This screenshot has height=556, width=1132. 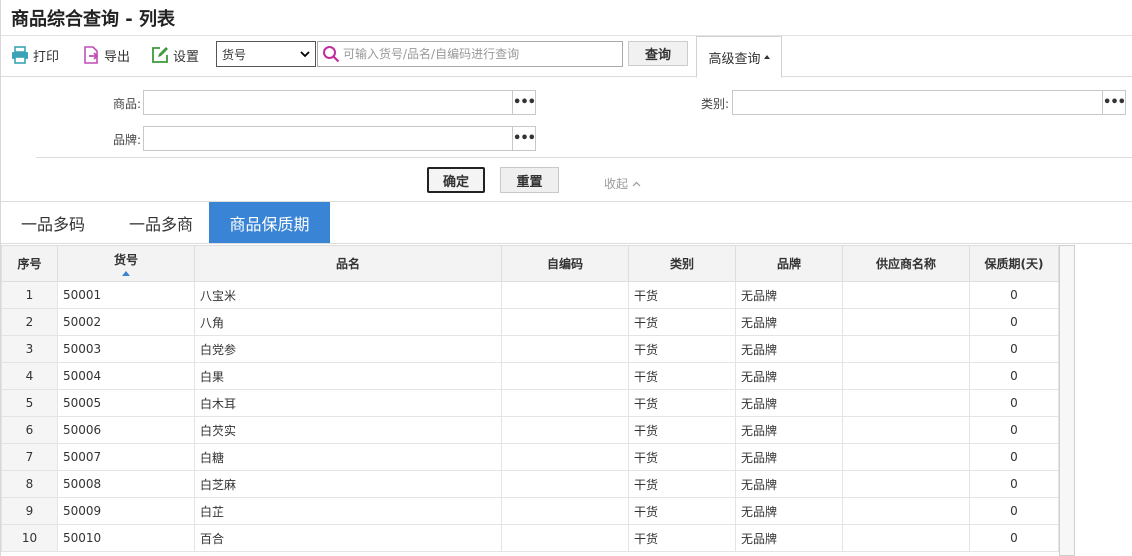 What do you see at coordinates (161, 222) in the screenshot?
I see `tab-multi-supplier: 一品多商` at bounding box center [161, 222].